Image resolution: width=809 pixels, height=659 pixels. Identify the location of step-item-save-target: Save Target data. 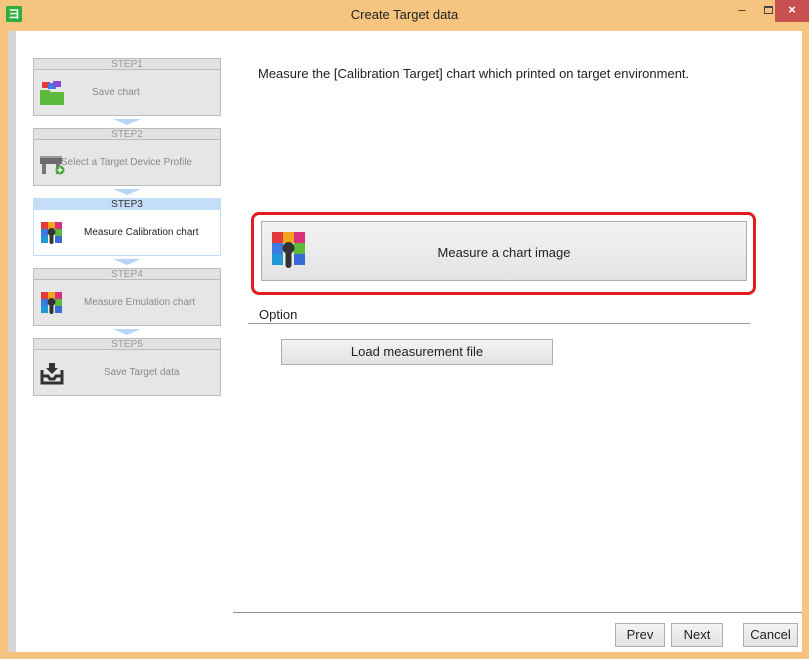
(127, 372).